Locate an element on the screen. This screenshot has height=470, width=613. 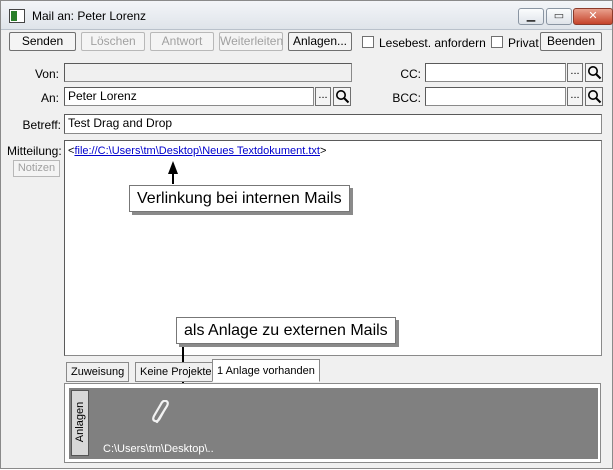
attachments-area: Anlagen C:\Users\tm\Desktop\.. is located at coordinates (333, 423).